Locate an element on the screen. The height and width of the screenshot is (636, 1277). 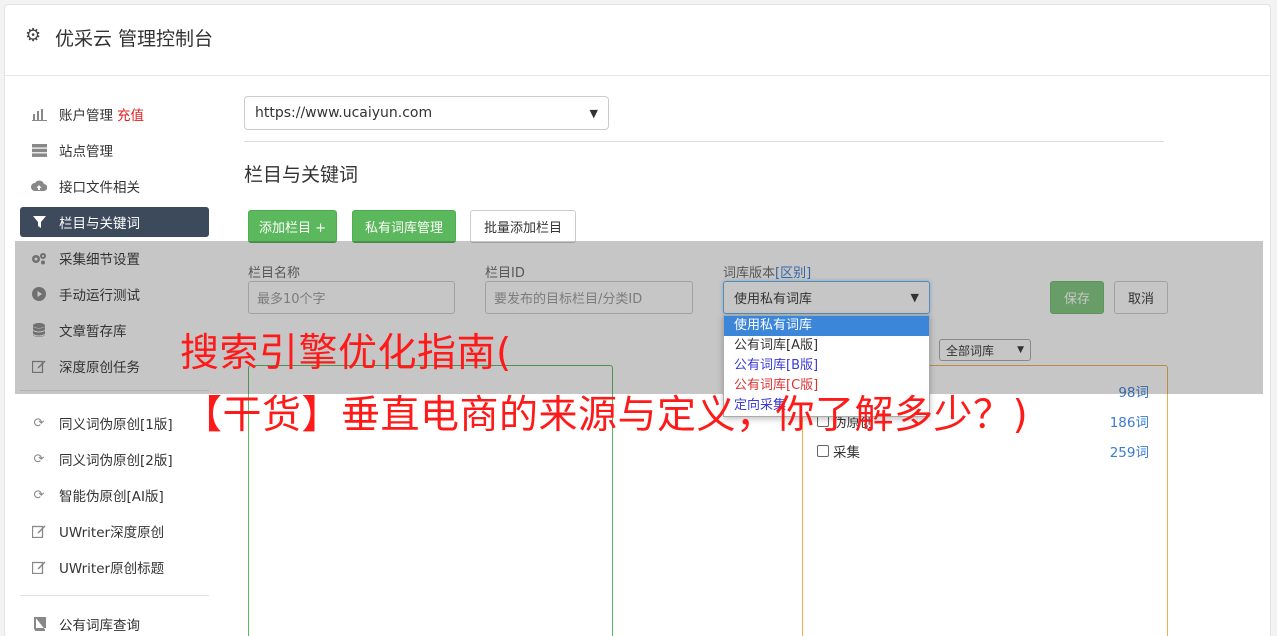
sidebar-item-label: 站点管理 is located at coordinates (86, 152).